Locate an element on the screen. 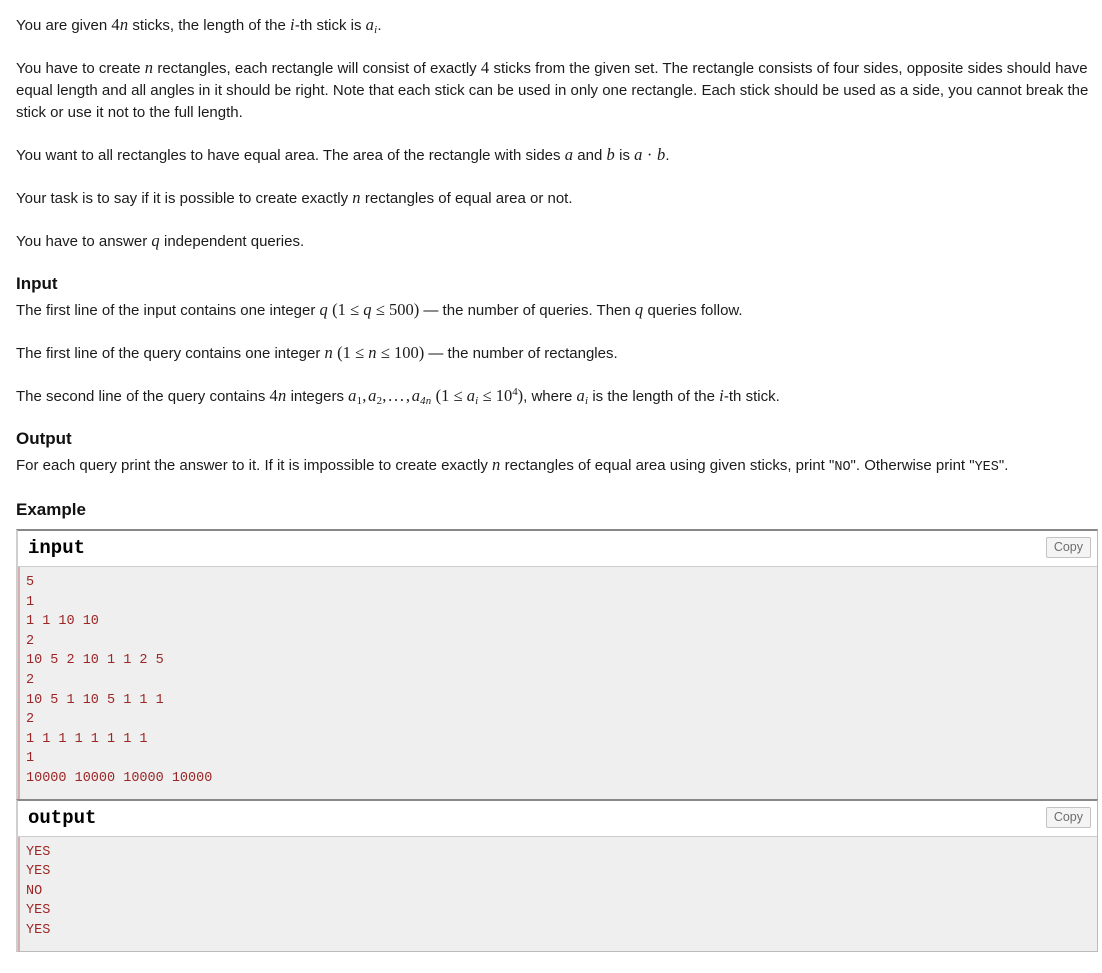 This screenshot has height=973, width=1102. text-run: You have to answer is located at coordinates (84, 241).